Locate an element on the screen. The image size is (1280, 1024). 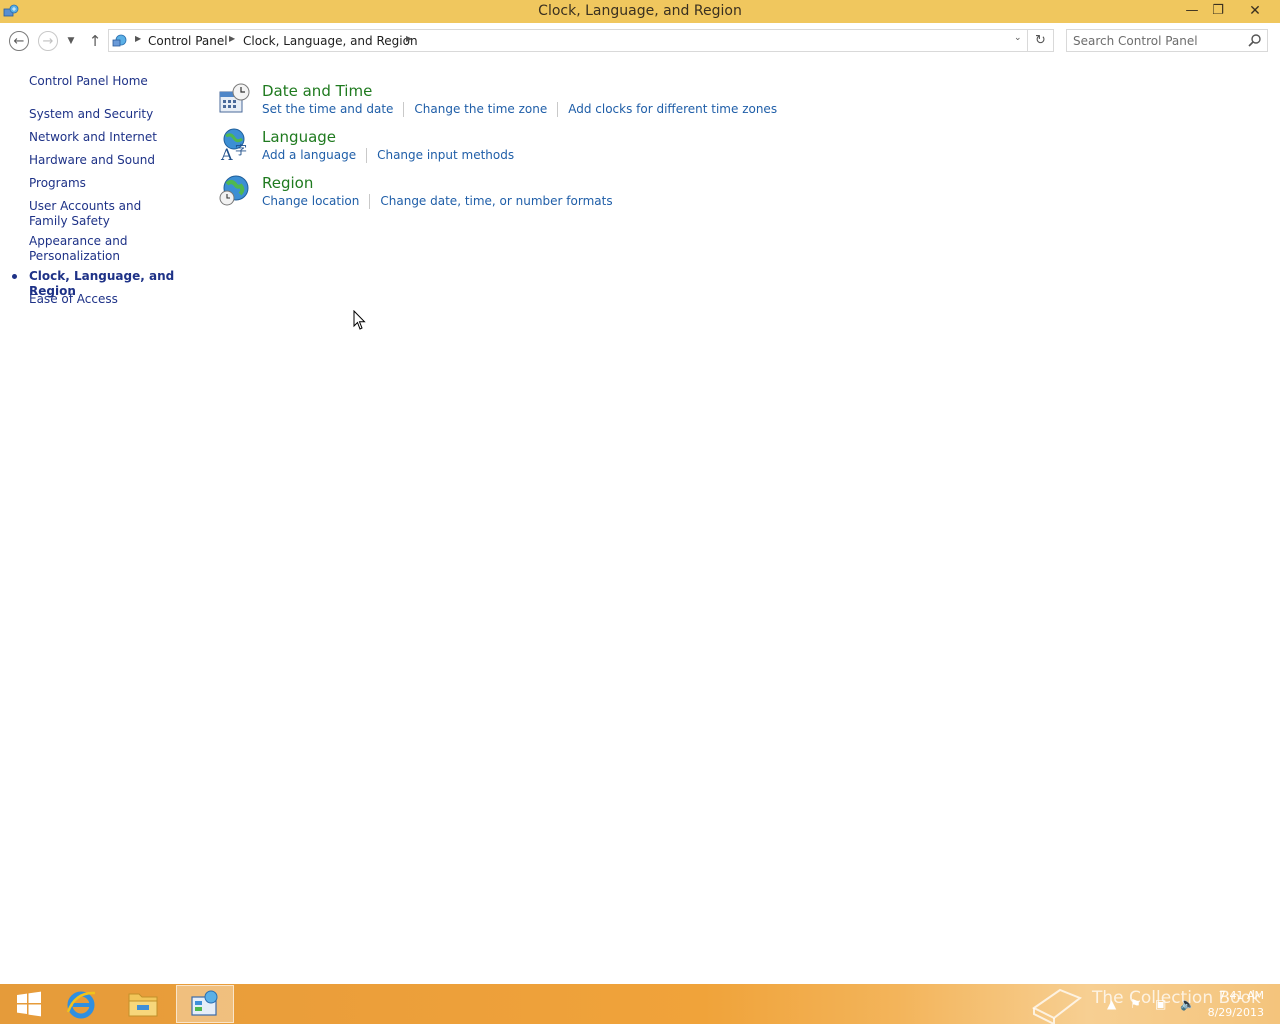
clock-date: 8/29/2013 is located at coordinates (1232, 1012).